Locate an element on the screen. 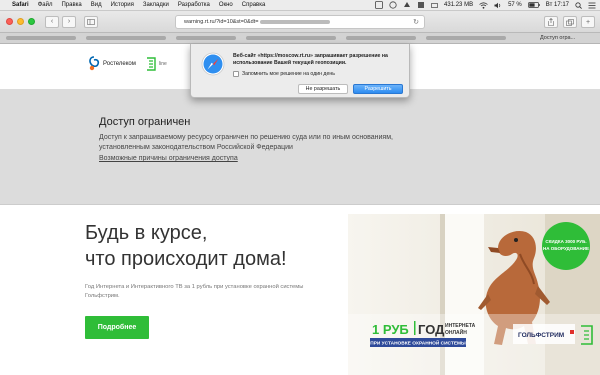  browser-toolbar: ‹ › warning.rt.ru/?id=10&st=0&dt= ↻ + is located at coordinates (300, 22).